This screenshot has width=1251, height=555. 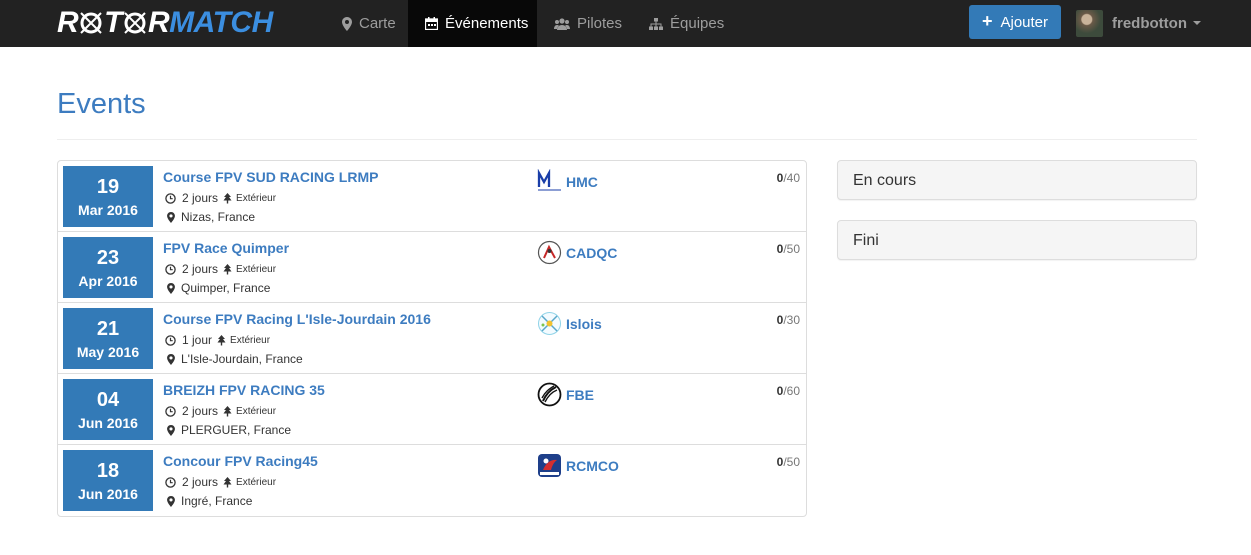 What do you see at coordinates (270, 177) in the screenshot?
I see `event-title-link: Course FPV SUD RACING LRMP` at bounding box center [270, 177].